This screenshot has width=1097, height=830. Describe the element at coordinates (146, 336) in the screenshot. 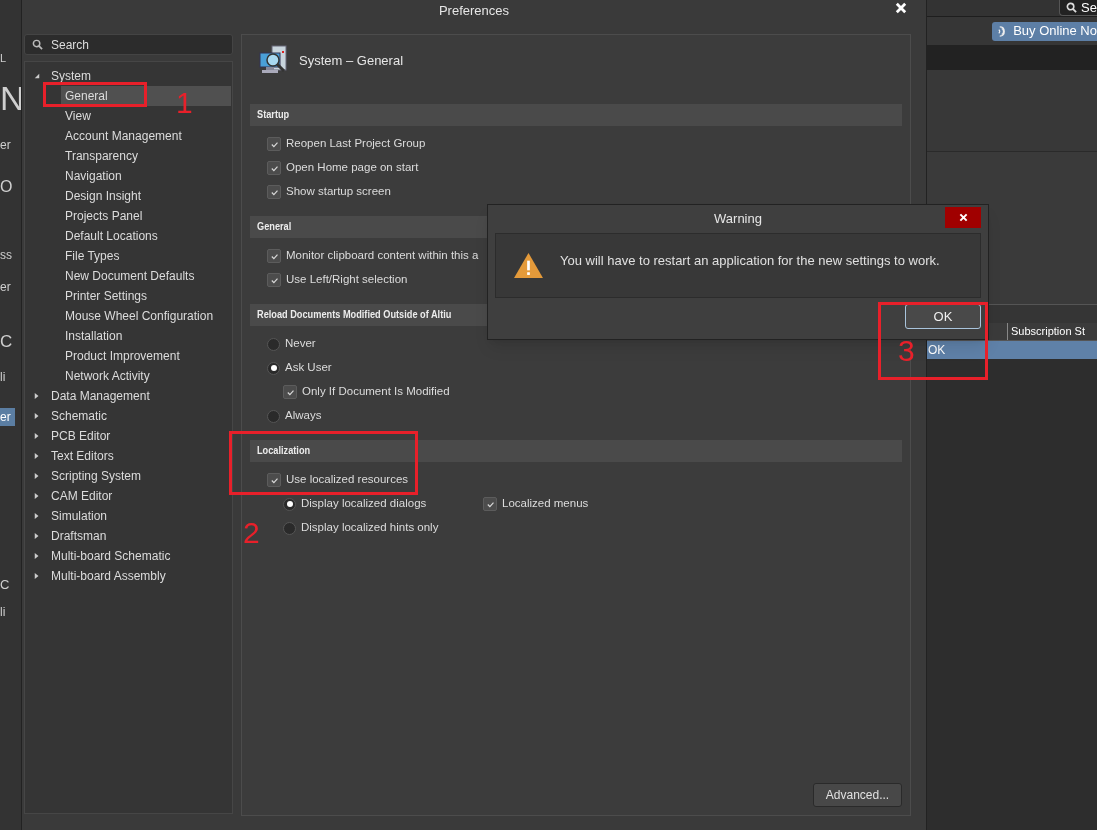

I see `tree-item: Installation` at that location.